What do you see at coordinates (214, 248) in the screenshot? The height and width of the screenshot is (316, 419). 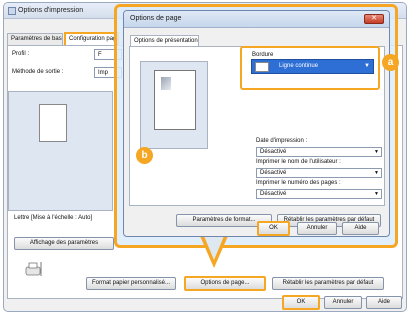 I see `callout-tail-inner` at bounding box center [214, 248].